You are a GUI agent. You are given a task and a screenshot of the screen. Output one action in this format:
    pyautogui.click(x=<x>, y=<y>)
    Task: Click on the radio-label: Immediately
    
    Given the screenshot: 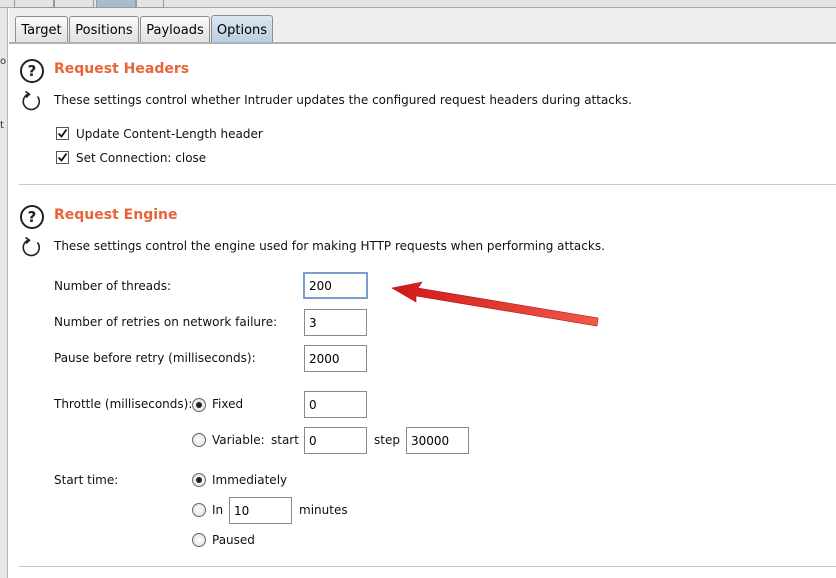 What is the action you would take?
    pyautogui.click(x=250, y=480)
    